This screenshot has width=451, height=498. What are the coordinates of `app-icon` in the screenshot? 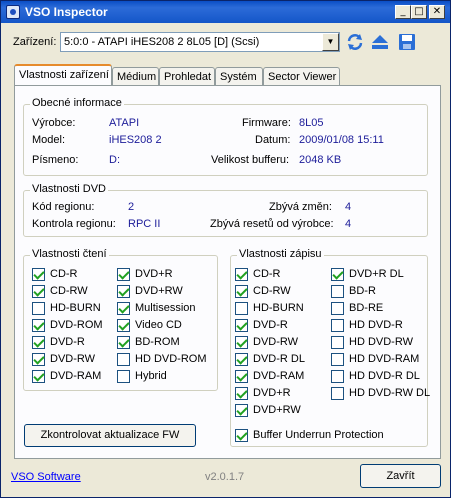 It's located at (13, 12).